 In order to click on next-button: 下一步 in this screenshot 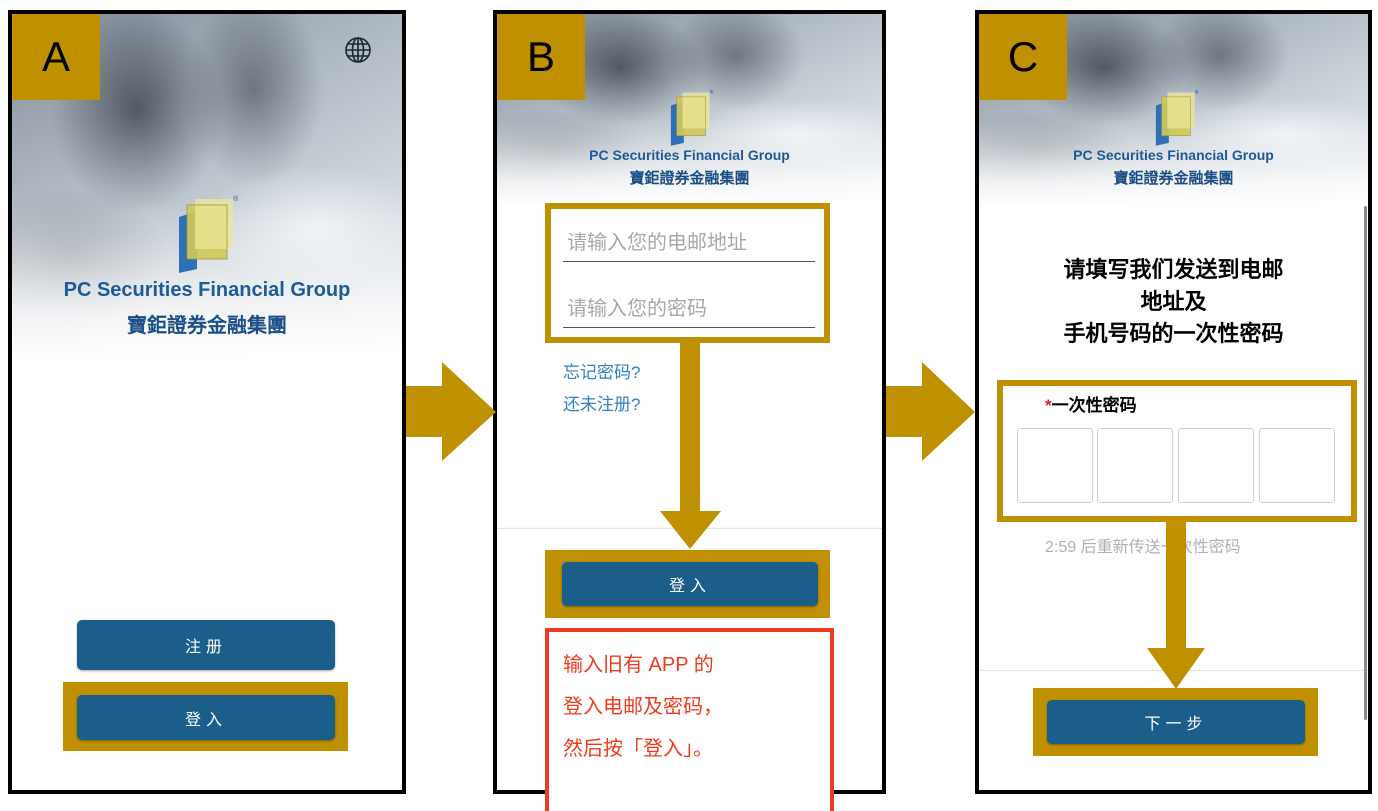, I will do `click(1176, 722)`.